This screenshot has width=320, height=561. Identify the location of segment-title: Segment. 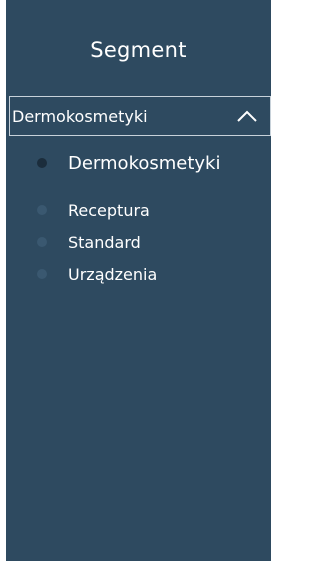
(138, 50).